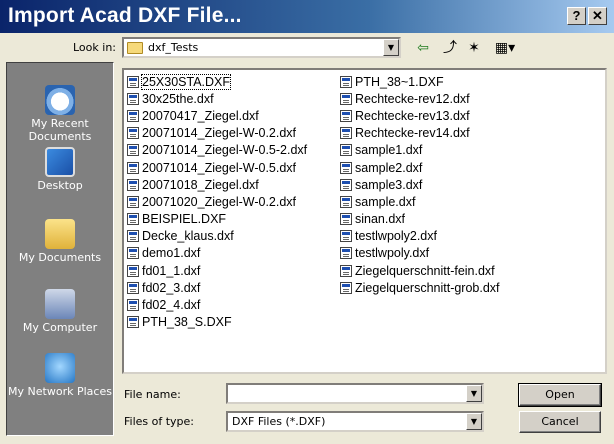  Describe the element at coordinates (217, 304) in the screenshot. I see `file-item: fd02_4.dxf` at that location.